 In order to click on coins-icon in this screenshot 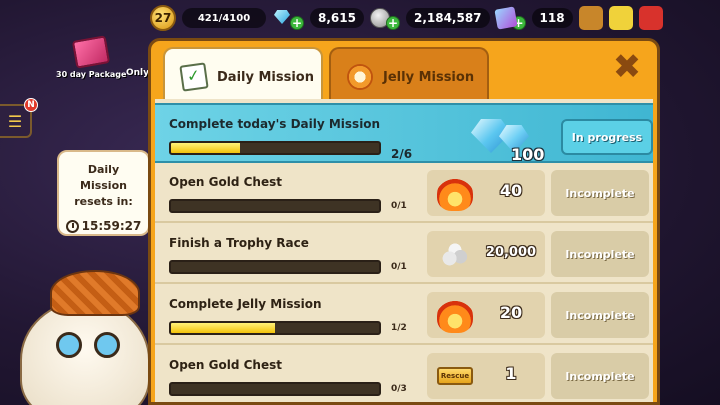, I will do `click(455, 255)`.